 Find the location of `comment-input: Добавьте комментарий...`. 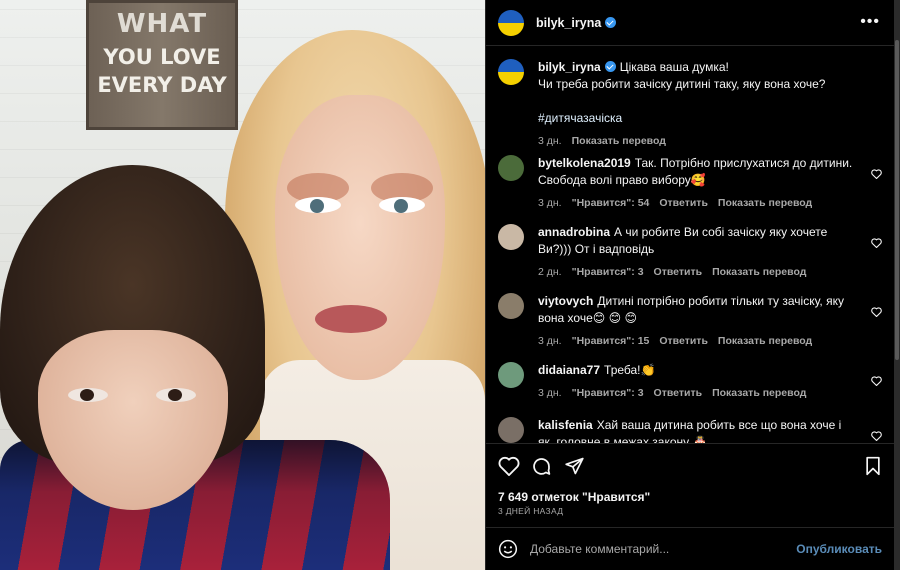

comment-input: Добавьте комментарий... is located at coordinates (599, 549).